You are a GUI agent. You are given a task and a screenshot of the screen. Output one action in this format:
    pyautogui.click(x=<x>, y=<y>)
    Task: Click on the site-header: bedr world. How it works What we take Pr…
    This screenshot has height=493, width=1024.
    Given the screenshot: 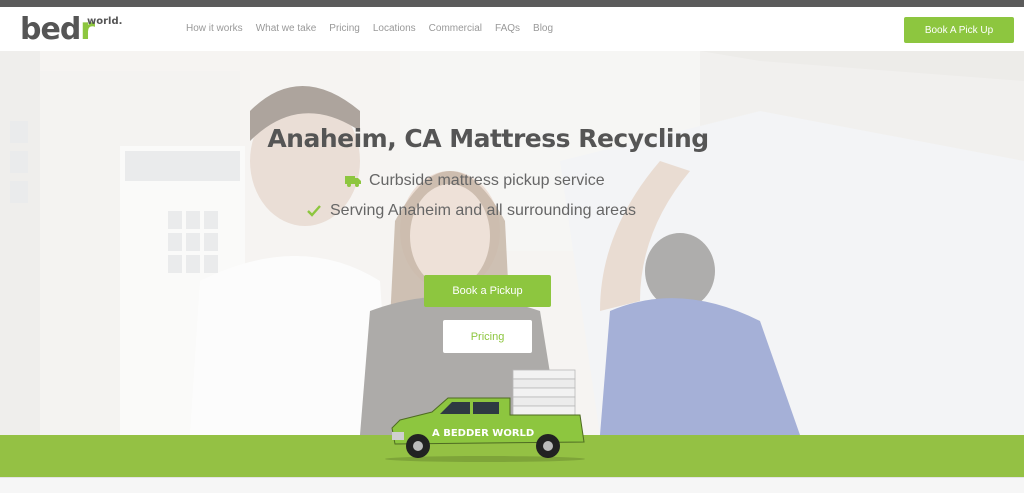 What is the action you would take?
    pyautogui.click(x=512, y=29)
    